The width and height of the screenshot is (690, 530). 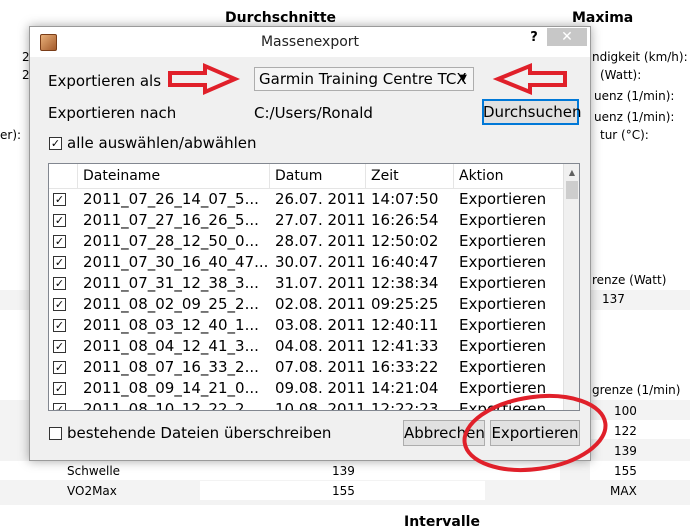 I want to click on red-circle-annotation, so click(x=535, y=433).